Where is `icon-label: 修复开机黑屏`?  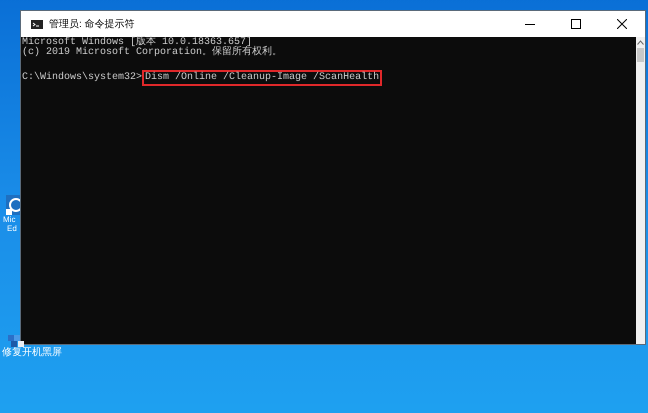 icon-label: 修复开机黑屏 is located at coordinates (32, 352).